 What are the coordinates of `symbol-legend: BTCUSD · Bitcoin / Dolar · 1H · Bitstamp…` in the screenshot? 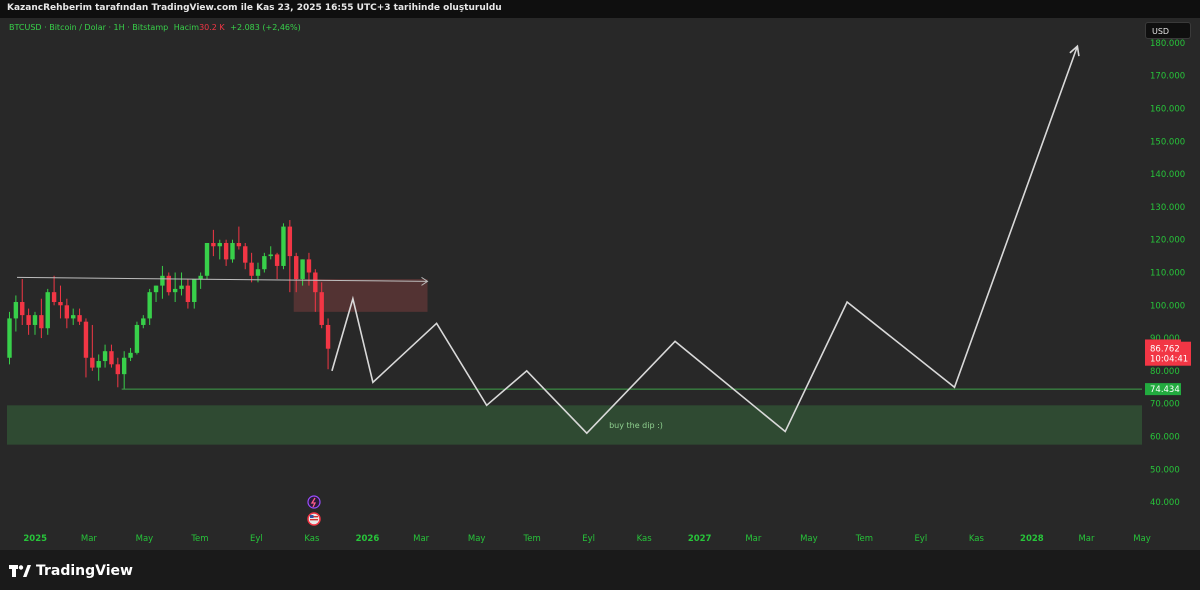 It's located at (155, 27).